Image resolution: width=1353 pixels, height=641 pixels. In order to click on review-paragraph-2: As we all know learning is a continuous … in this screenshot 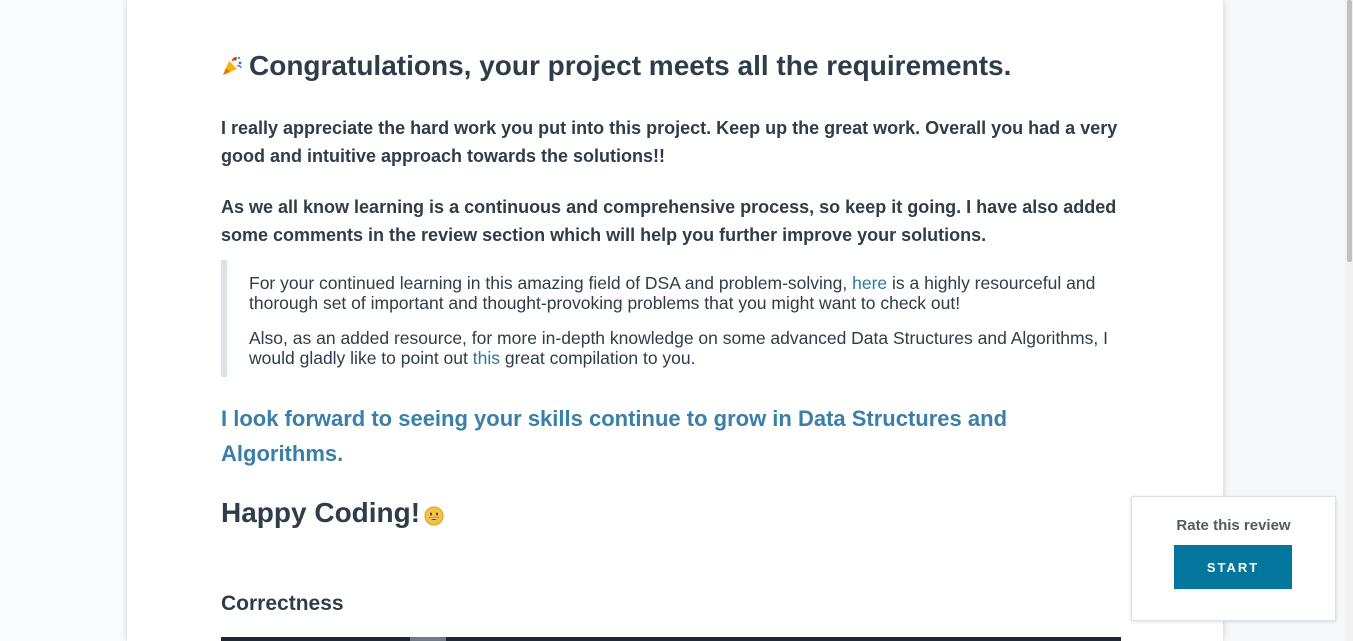, I will do `click(669, 221)`.